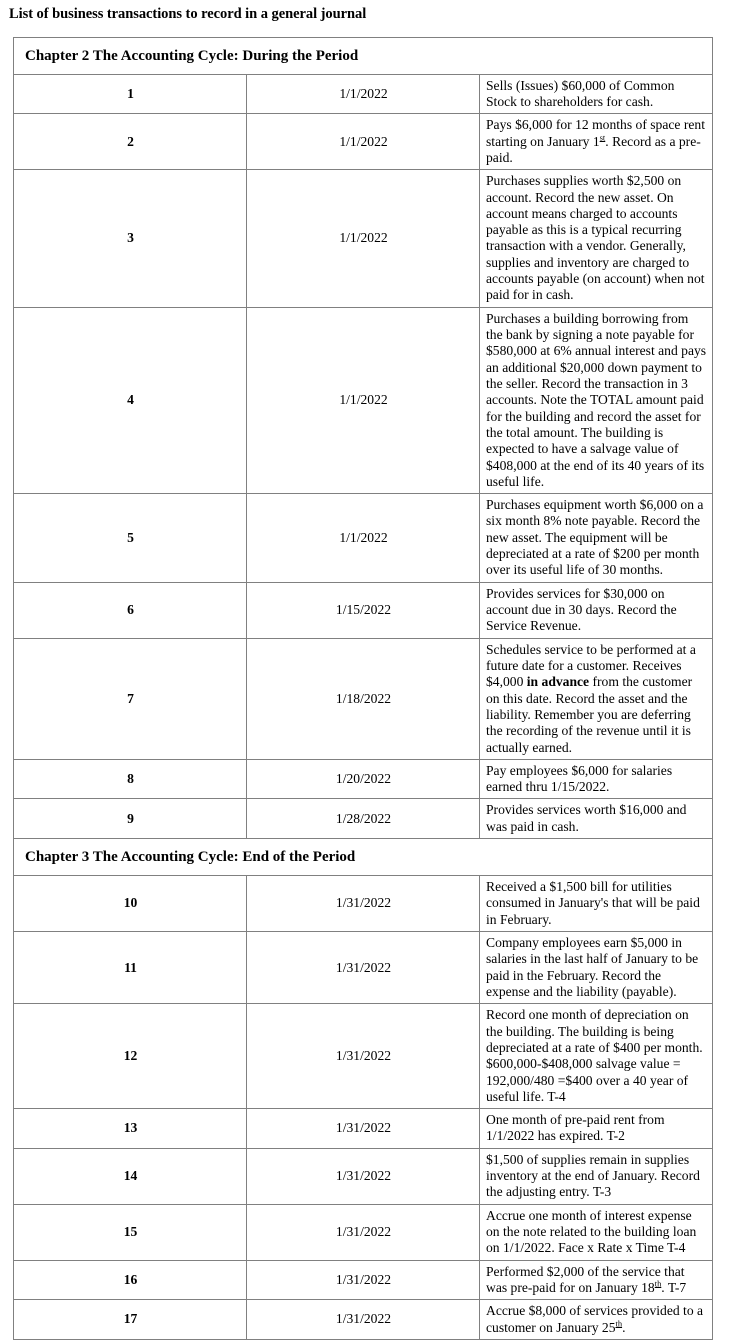 Image resolution: width=743 pixels, height=1340 pixels. I want to click on transaction-number: 17, so click(130, 1319).